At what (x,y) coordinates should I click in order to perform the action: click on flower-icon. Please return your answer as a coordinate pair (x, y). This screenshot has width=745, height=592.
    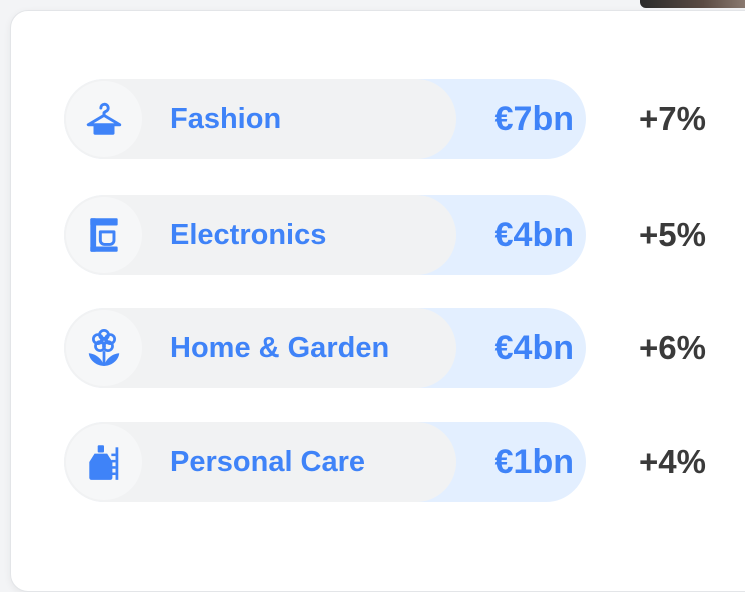
    Looking at the image, I should click on (104, 347).